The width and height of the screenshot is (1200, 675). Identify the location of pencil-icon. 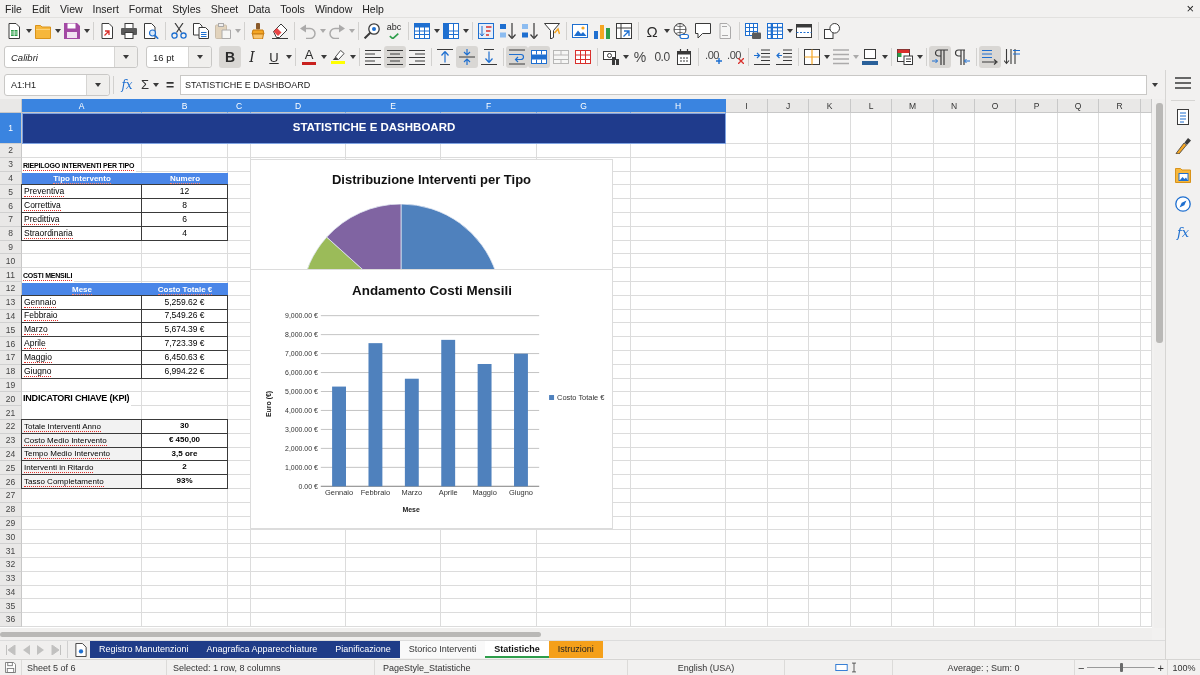
(1183, 146).